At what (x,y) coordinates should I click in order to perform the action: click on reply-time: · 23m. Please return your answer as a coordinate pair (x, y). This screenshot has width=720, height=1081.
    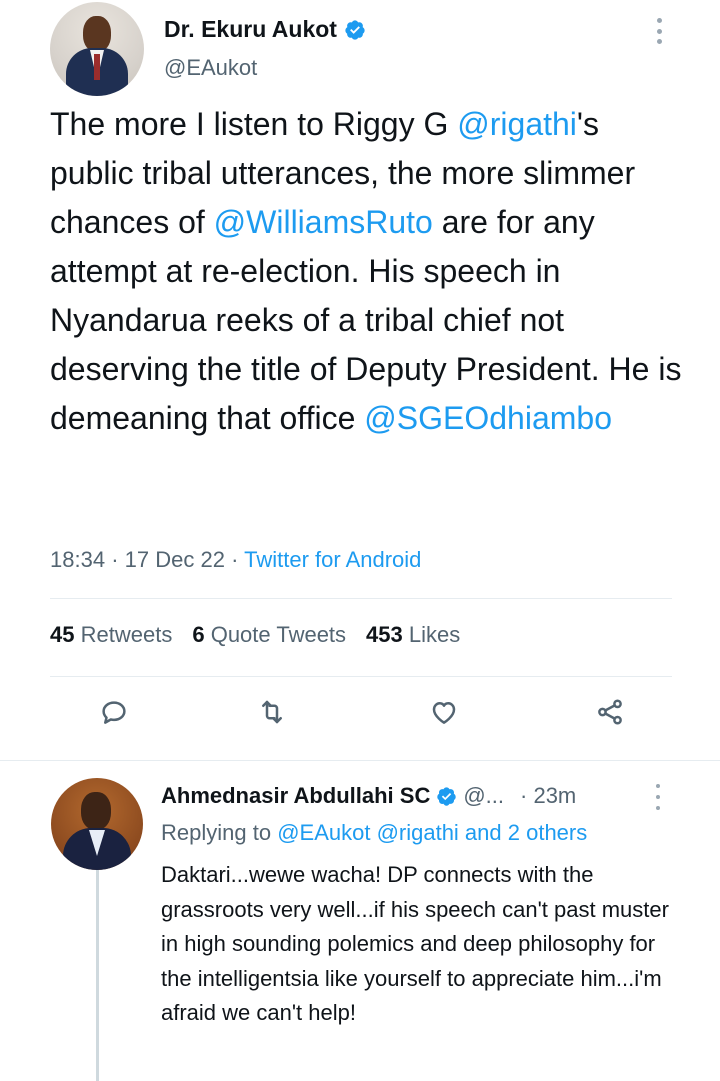
    Looking at the image, I should click on (548, 795).